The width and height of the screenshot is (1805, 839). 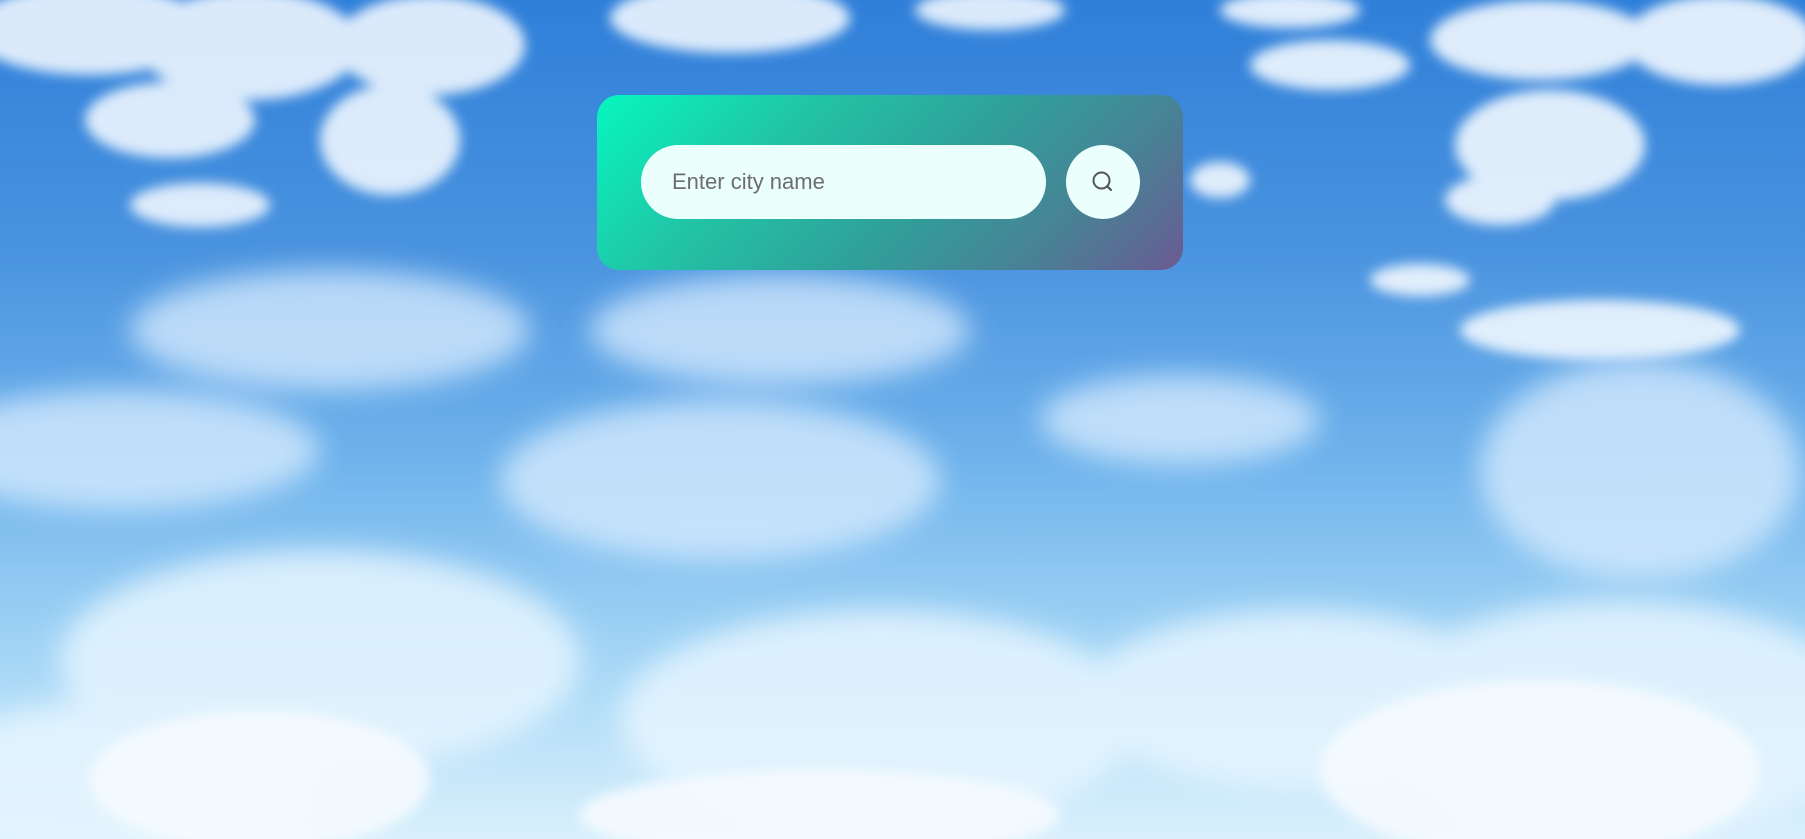 I want to click on city-search-input, so click(x=843, y=182).